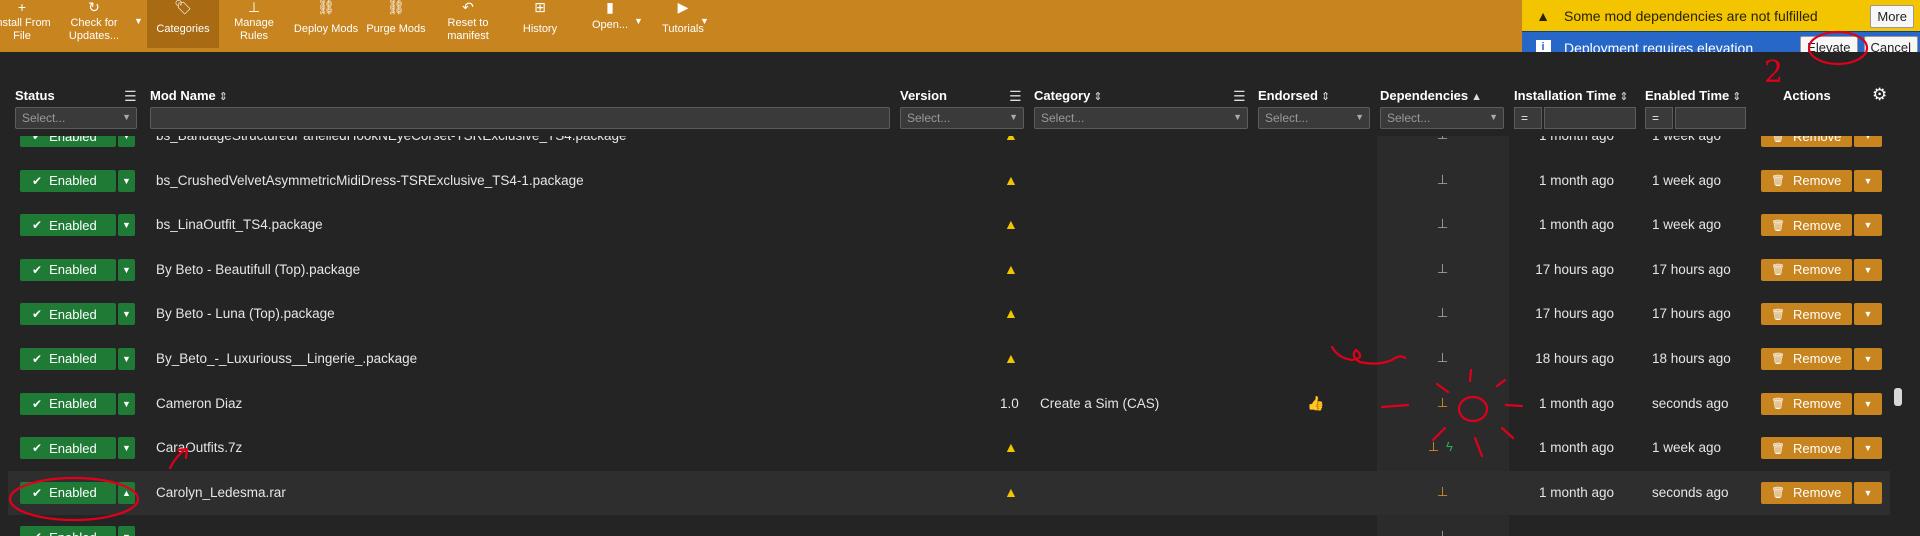 The width and height of the screenshot is (1920, 536). I want to click on status-filter: Select... ▼, so click(76, 118).